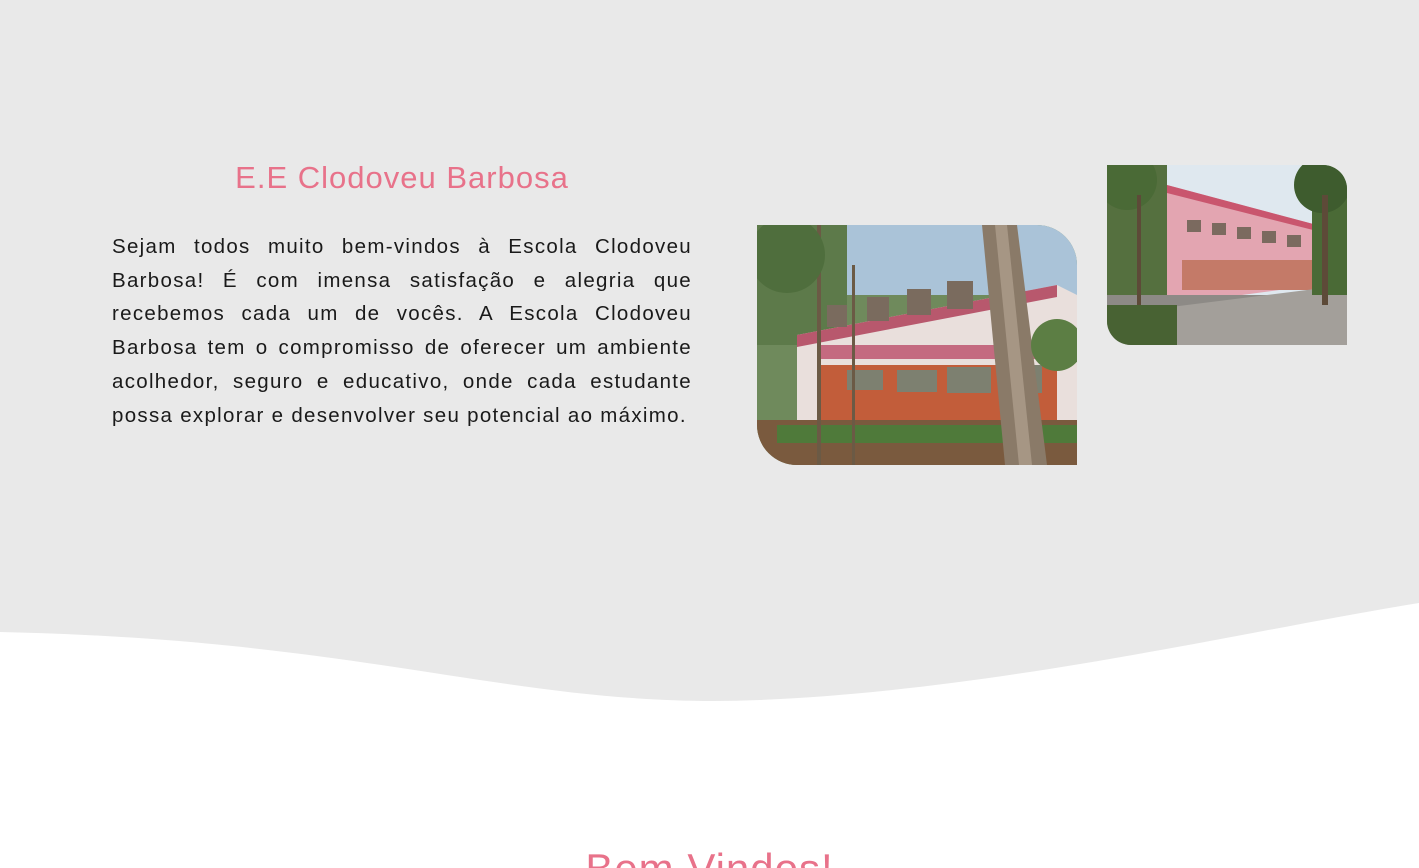 This screenshot has height=868, width=1419. What do you see at coordinates (402, 177) in the screenshot?
I see `school-title: E.E Clodoveu Barbosa` at bounding box center [402, 177].